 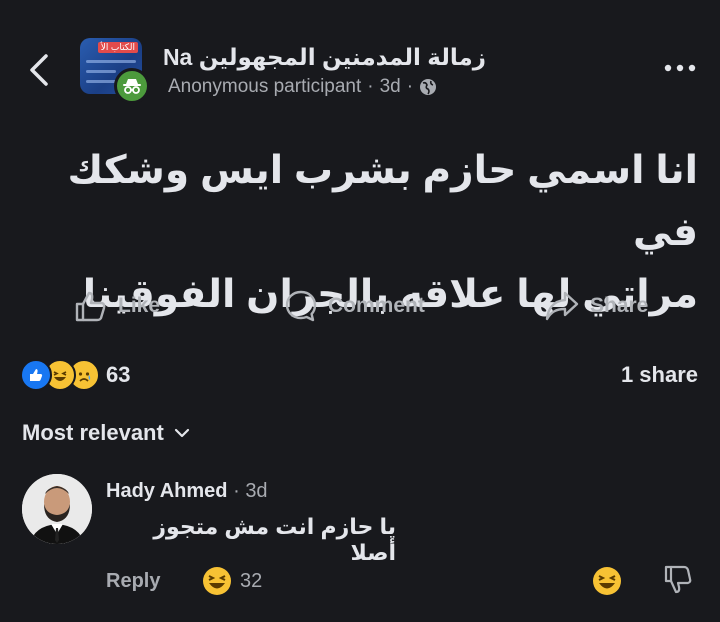 What do you see at coordinates (232, 581) in the screenshot?
I see `comment-reaction-summary: 32` at bounding box center [232, 581].